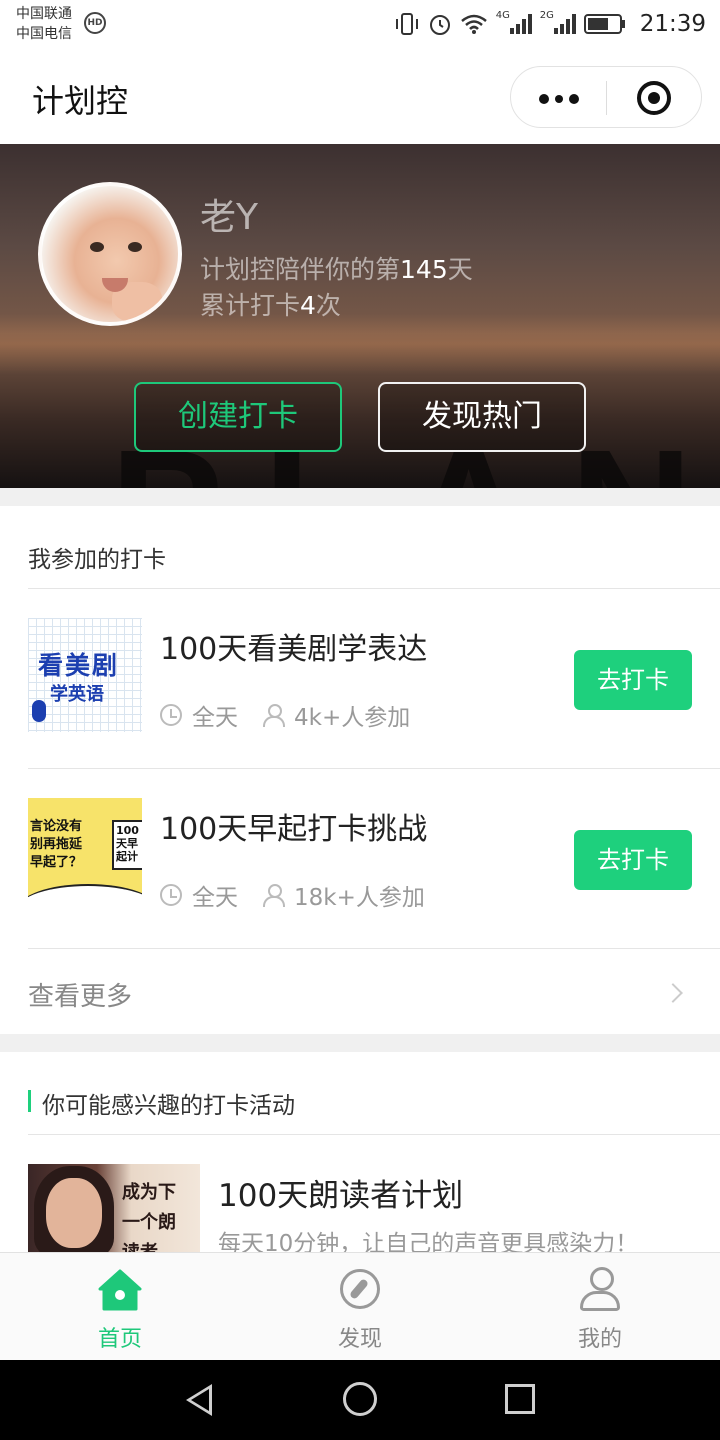 The image size is (720, 1440). What do you see at coordinates (360, 96) in the screenshot?
I see `nav-bar: 计划控` at bounding box center [360, 96].